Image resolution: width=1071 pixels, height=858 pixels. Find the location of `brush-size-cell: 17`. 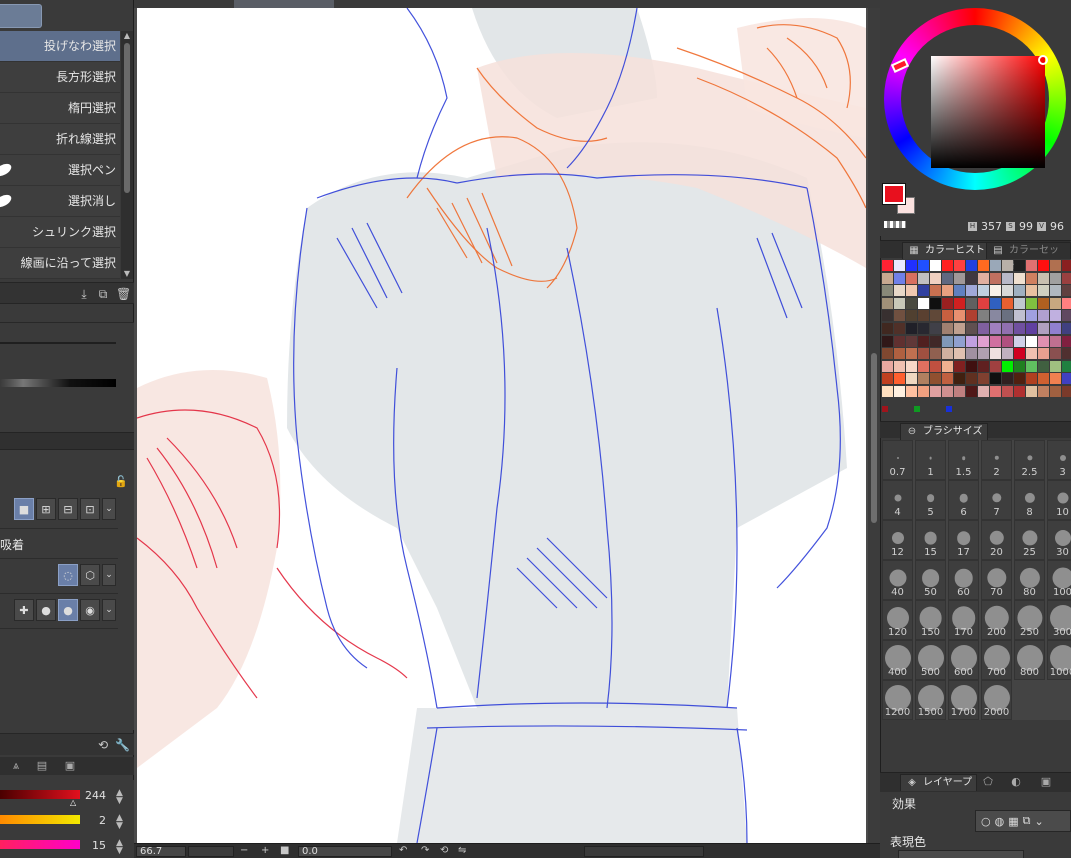

brush-size-cell: 17 is located at coordinates (963, 540).